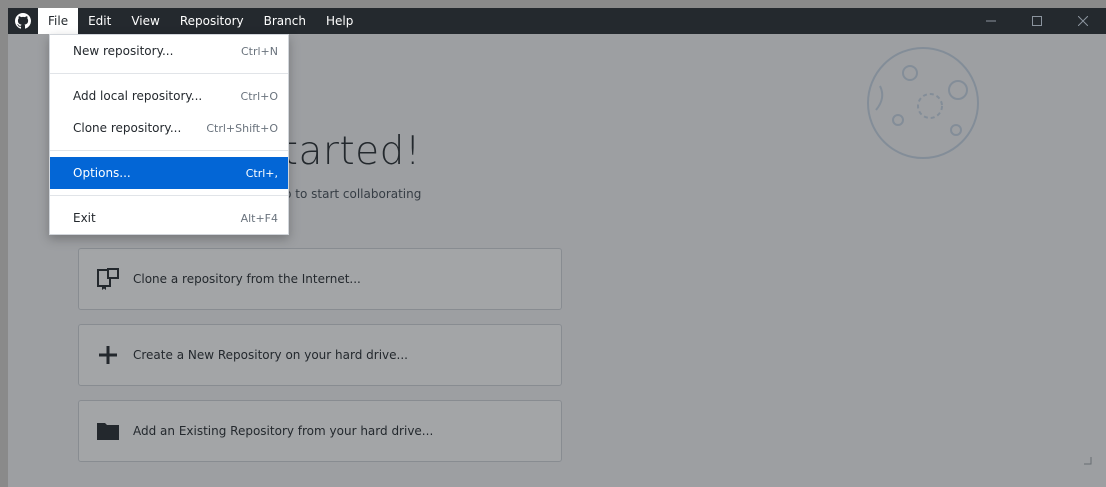 The image size is (1106, 487). I want to click on menu-branch: Branch, so click(285, 21).